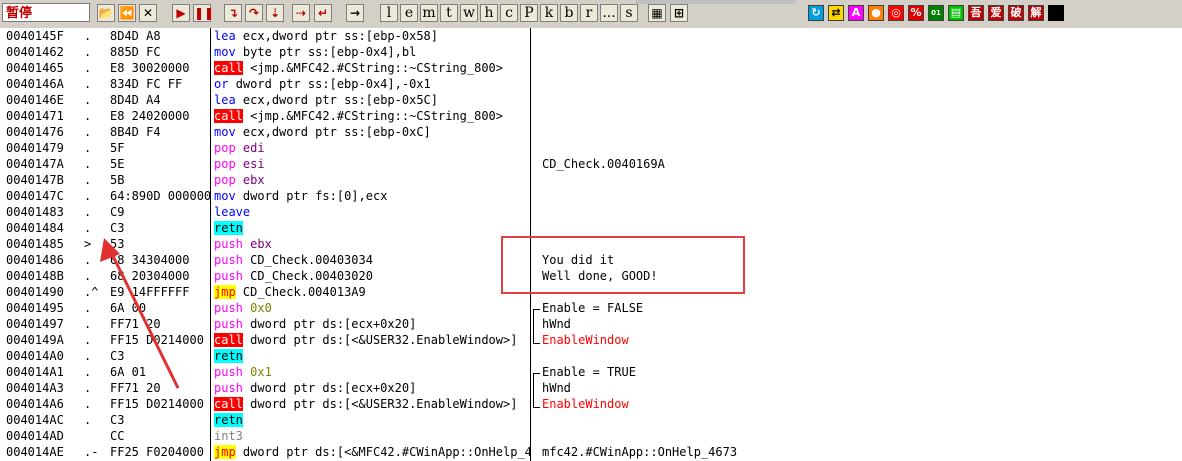 The image size is (1182, 461). I want to click on annotation-arrow-layer, so click(140, 313).